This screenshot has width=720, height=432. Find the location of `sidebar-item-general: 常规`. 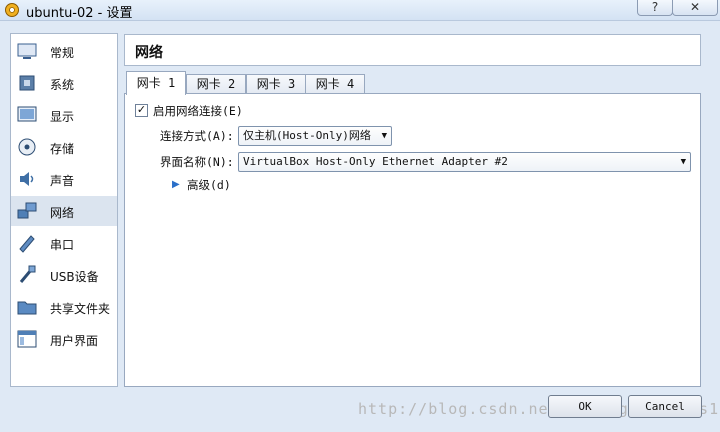

sidebar-item-general: 常规 is located at coordinates (64, 51).